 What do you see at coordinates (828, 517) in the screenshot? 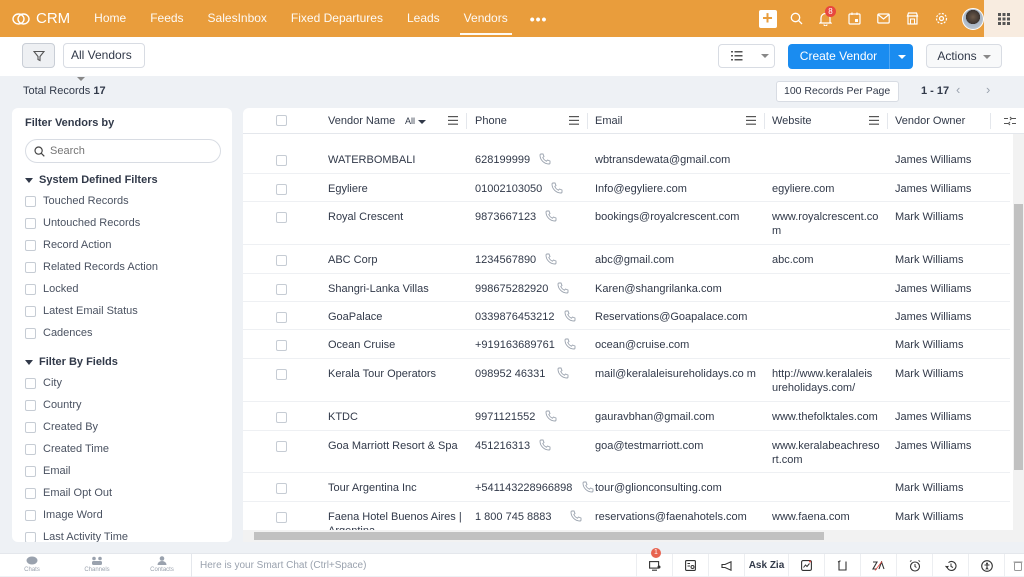
I see `website-cell: www.faena.com` at bounding box center [828, 517].